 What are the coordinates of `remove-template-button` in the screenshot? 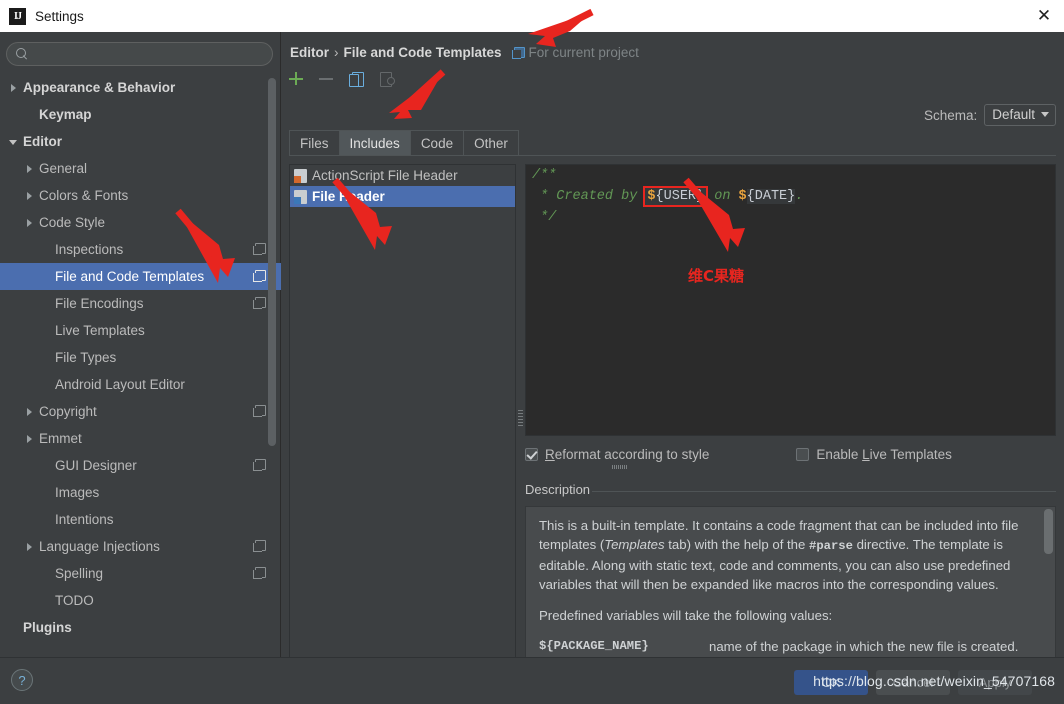 It's located at (326, 78).